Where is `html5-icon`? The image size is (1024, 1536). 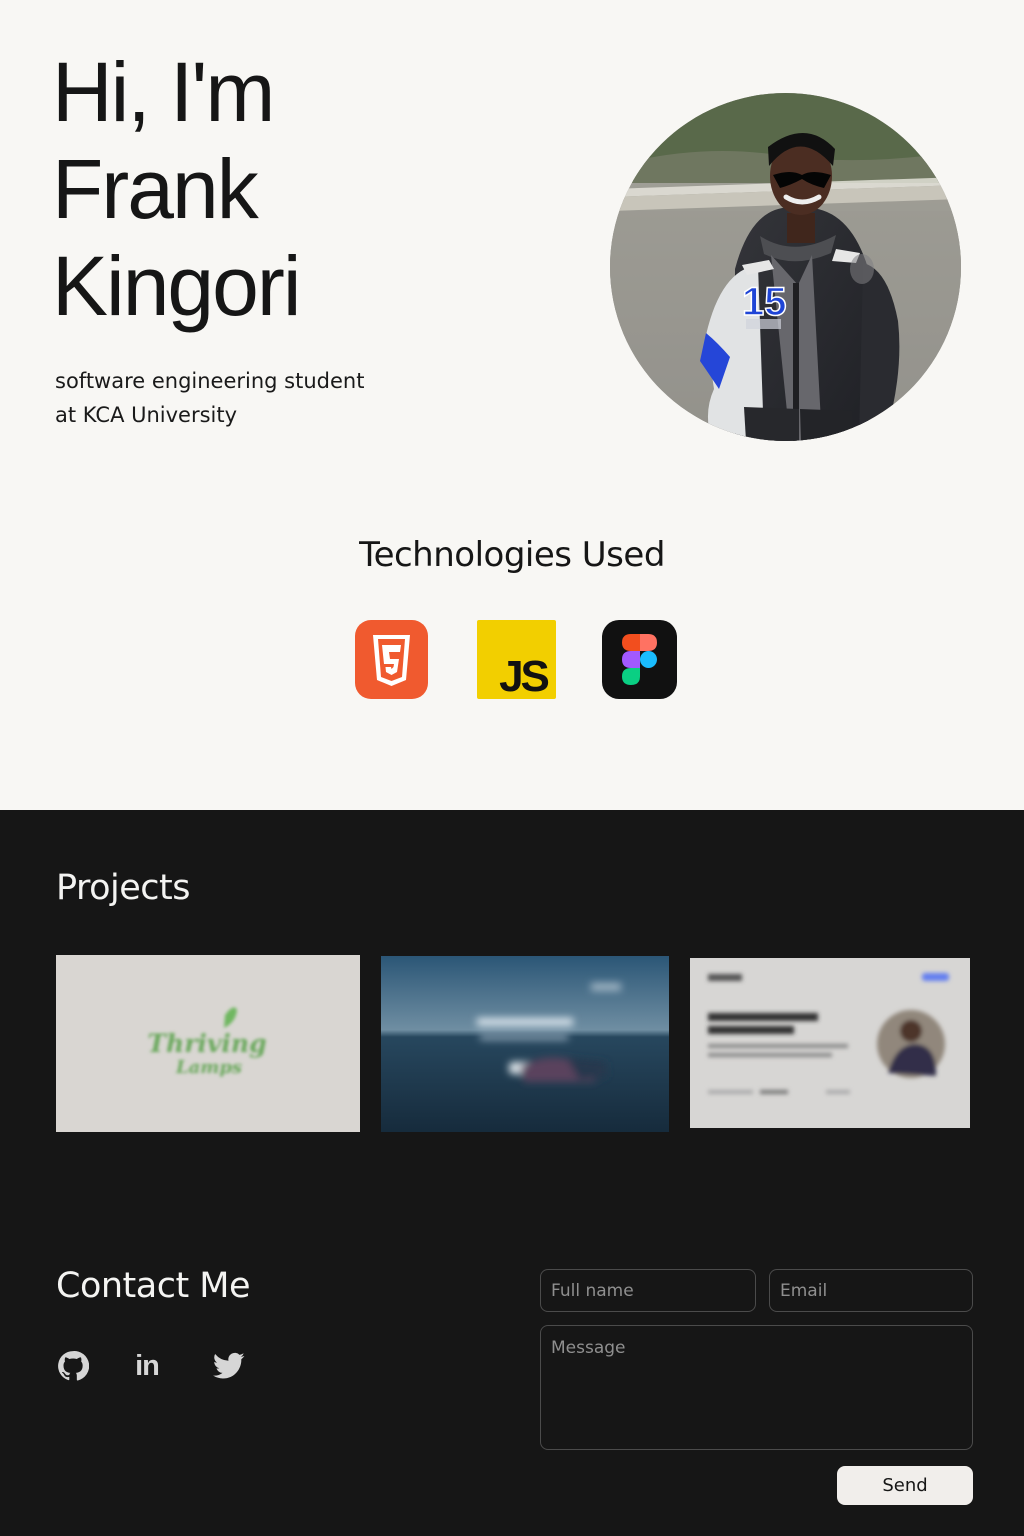 html5-icon is located at coordinates (391, 661).